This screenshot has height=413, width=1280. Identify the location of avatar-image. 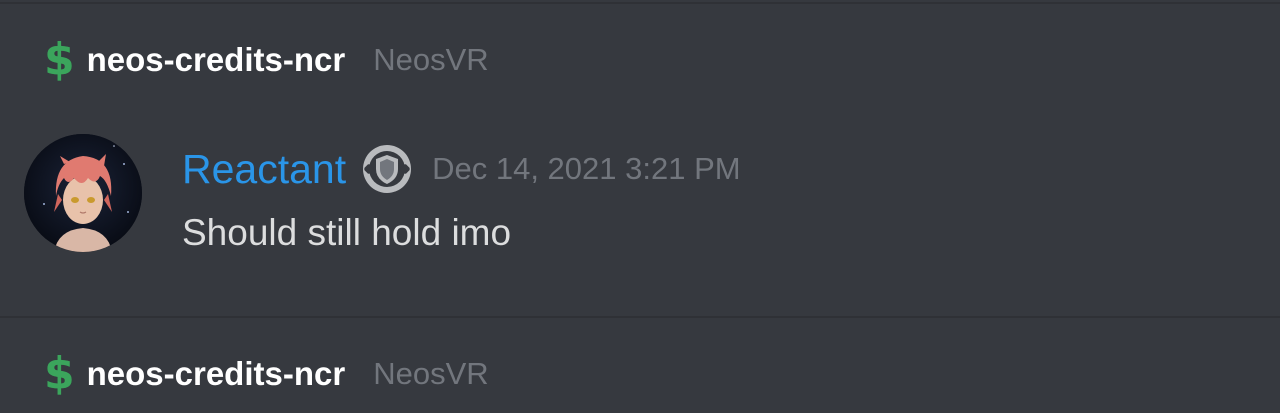
(83, 193).